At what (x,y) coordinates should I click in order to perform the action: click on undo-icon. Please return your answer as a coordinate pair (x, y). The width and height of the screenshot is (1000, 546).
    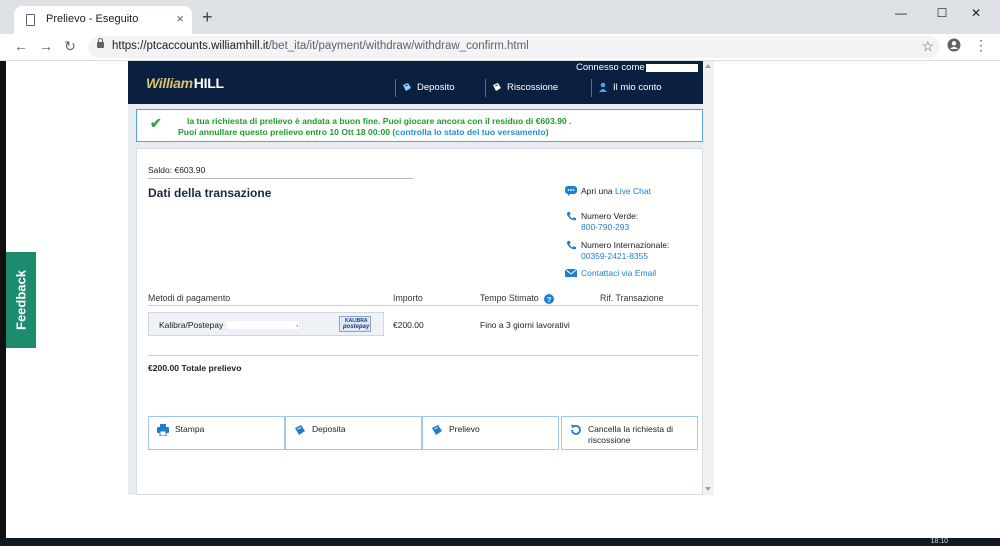
    Looking at the image, I should click on (576, 429).